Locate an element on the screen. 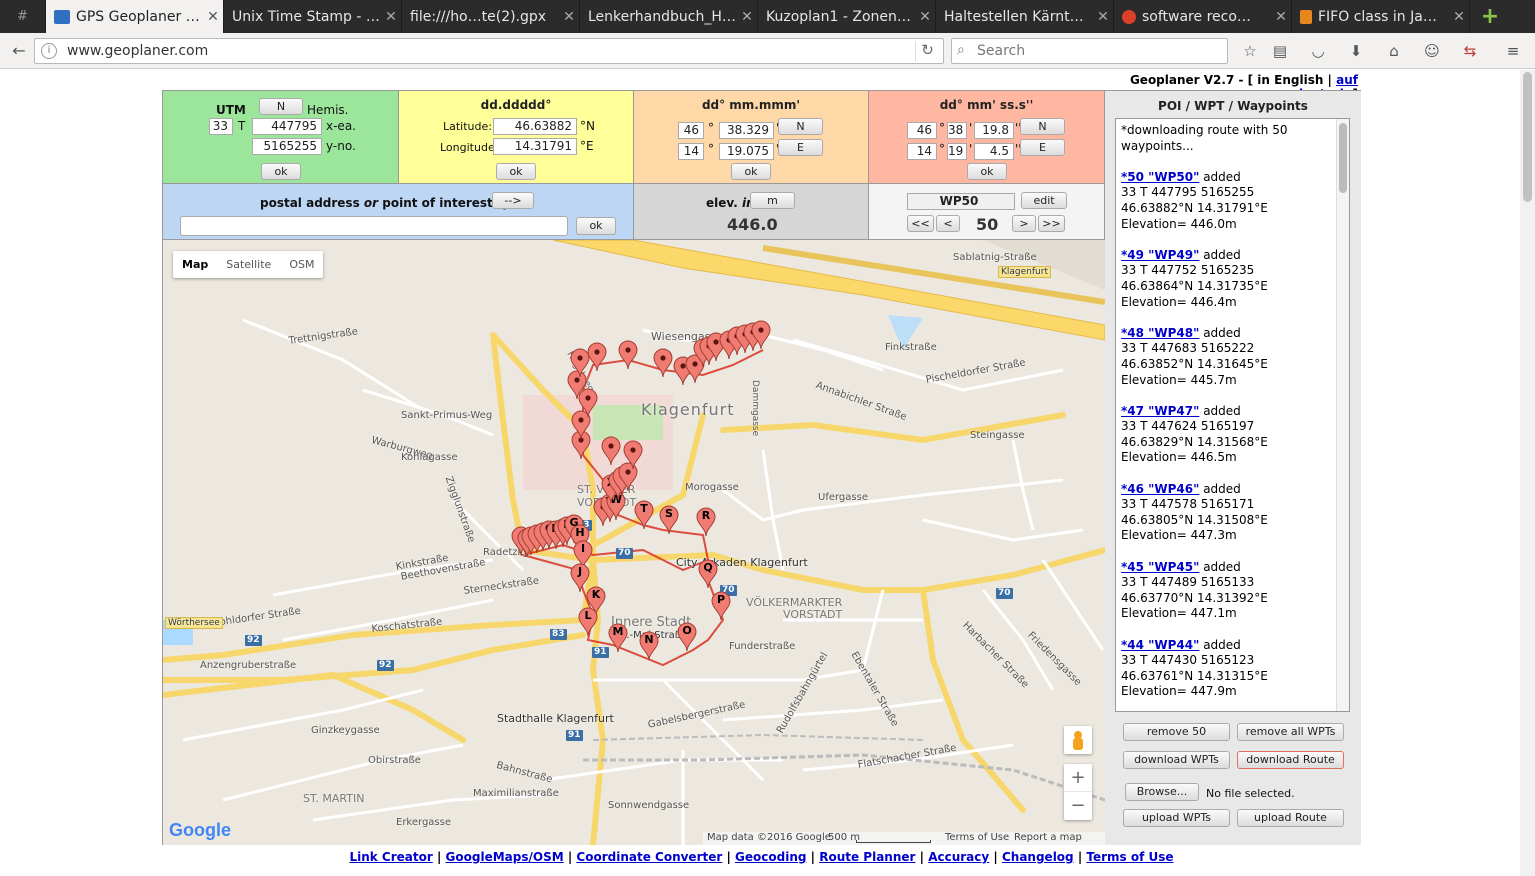  upload-route-button: upload Route is located at coordinates (1290, 818).